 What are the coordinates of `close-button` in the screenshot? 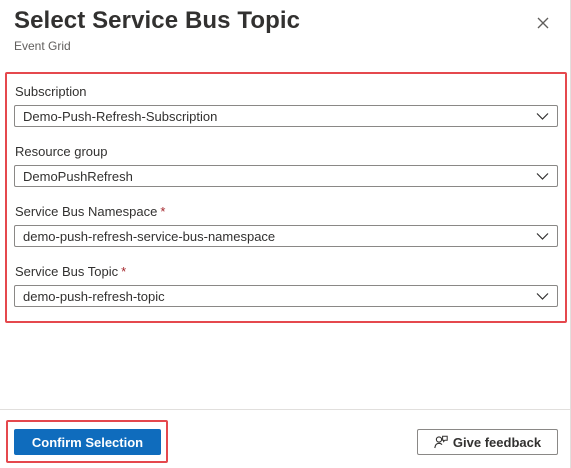 It's located at (543, 23).